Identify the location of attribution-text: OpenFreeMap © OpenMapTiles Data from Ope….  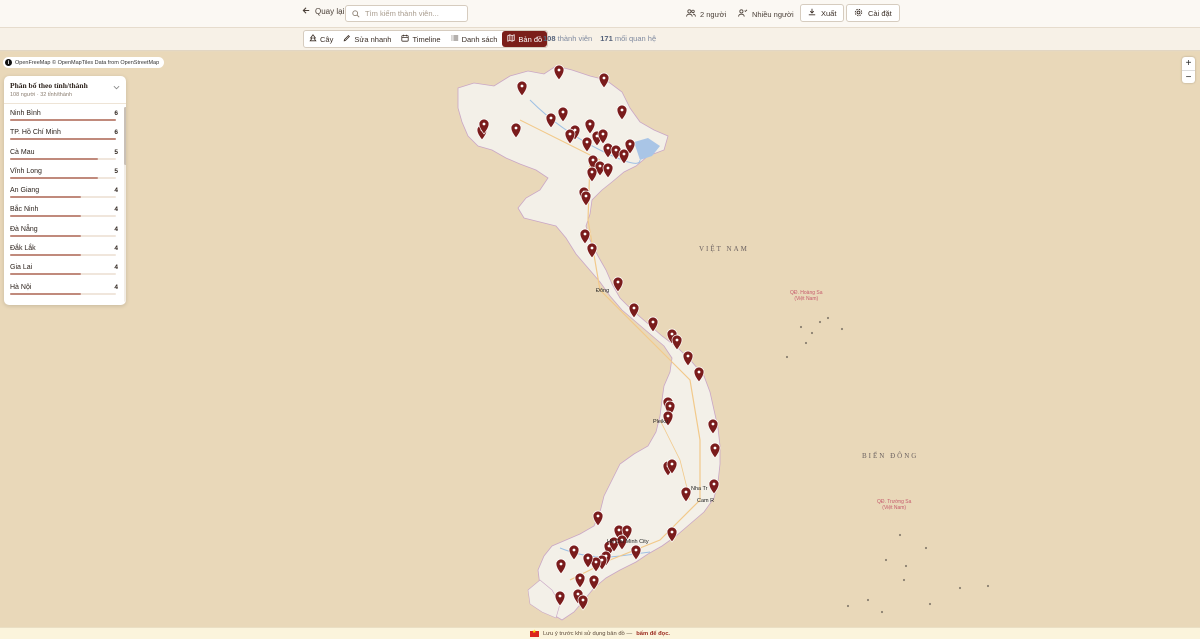
(87, 62).